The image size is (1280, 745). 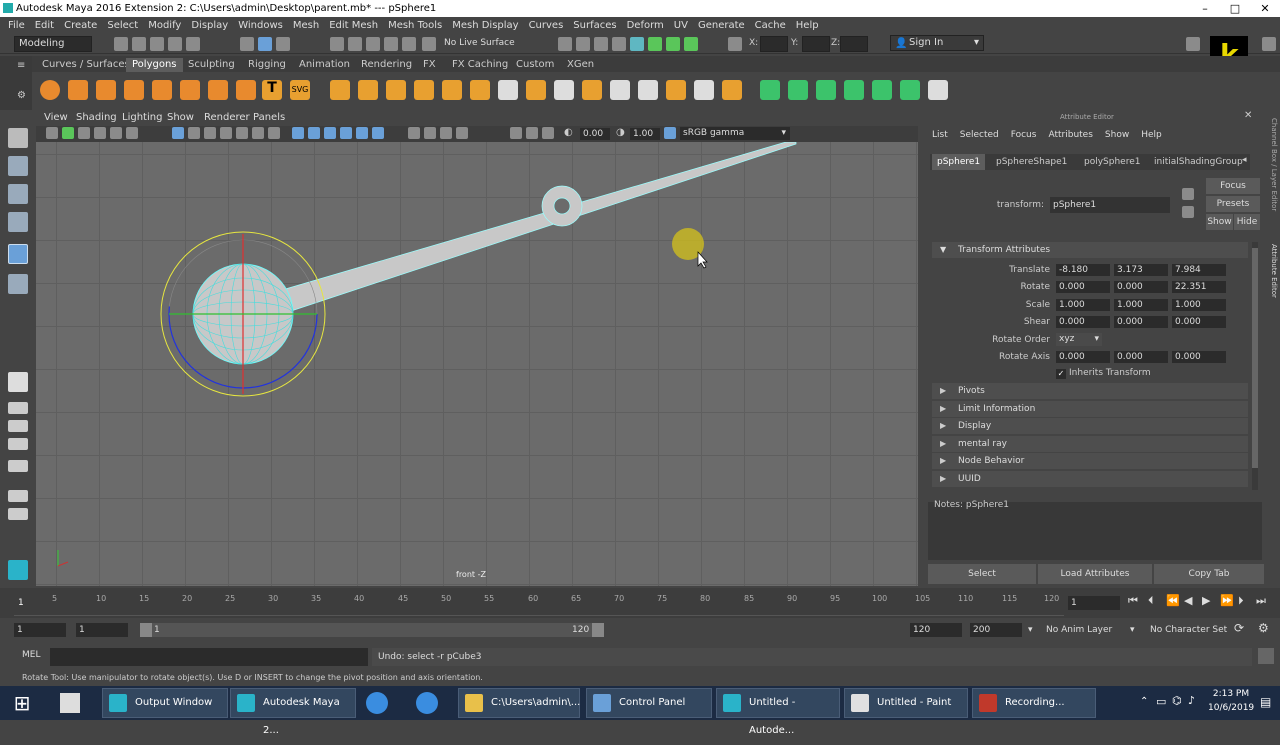 What do you see at coordinates (18, 138) in the screenshot?
I see `select-tool-icon` at bounding box center [18, 138].